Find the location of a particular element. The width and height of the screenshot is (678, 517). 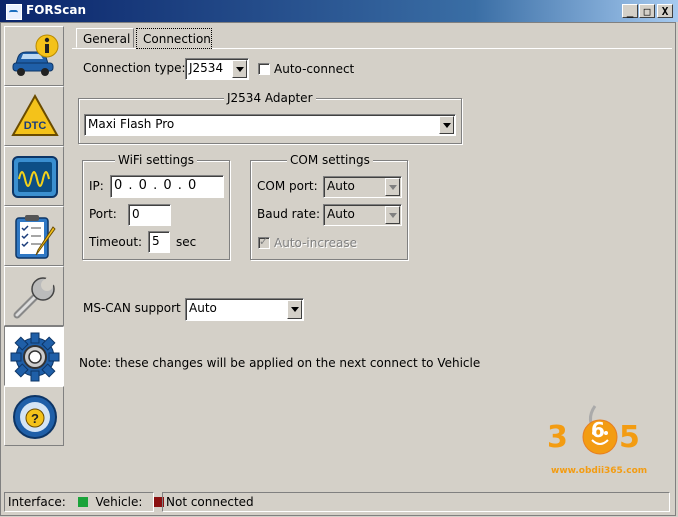

auto-connect-label: Auto-connect is located at coordinates (314, 69).